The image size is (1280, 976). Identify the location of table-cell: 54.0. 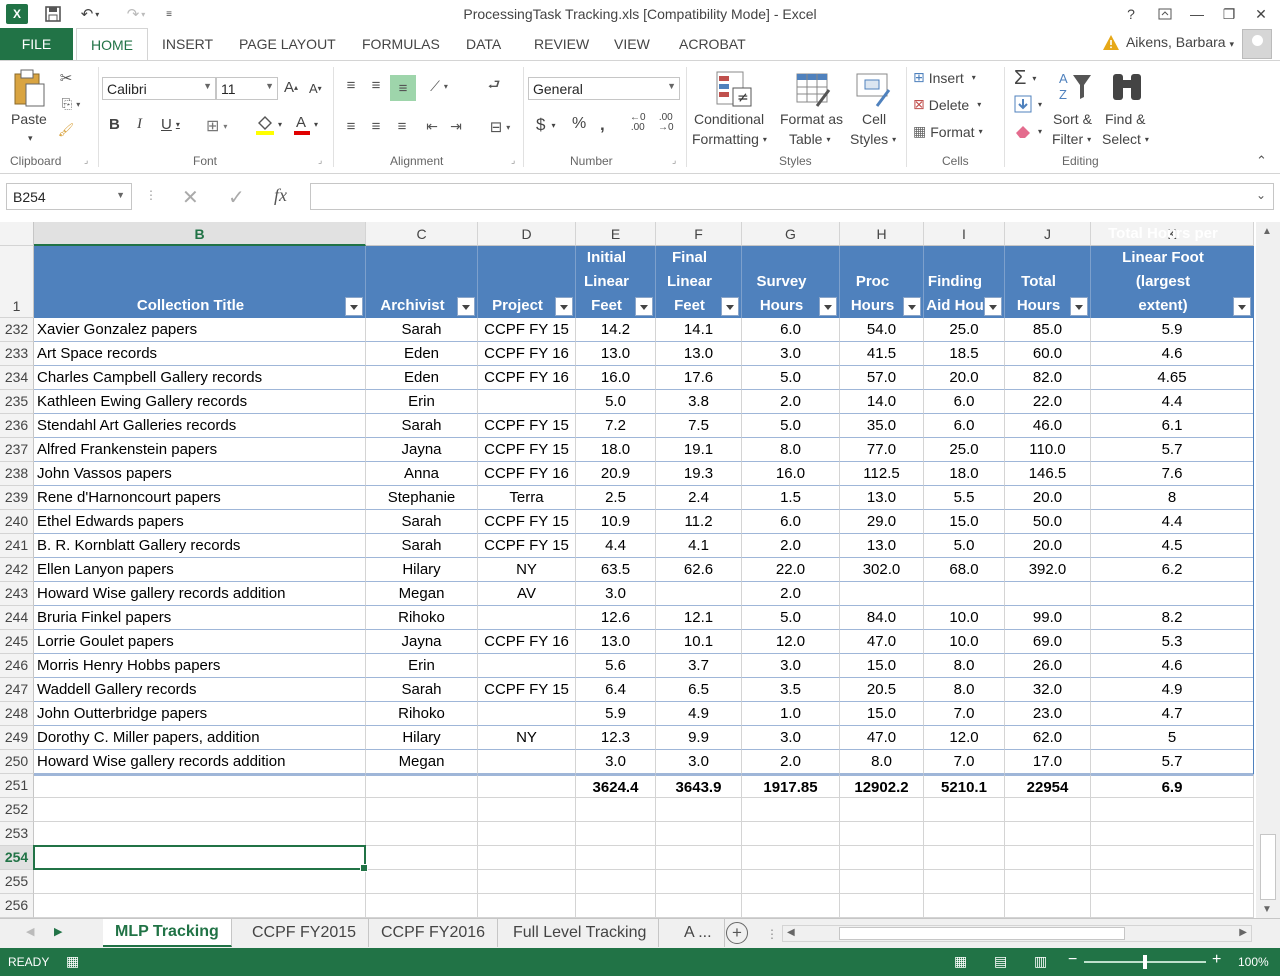
(882, 330).